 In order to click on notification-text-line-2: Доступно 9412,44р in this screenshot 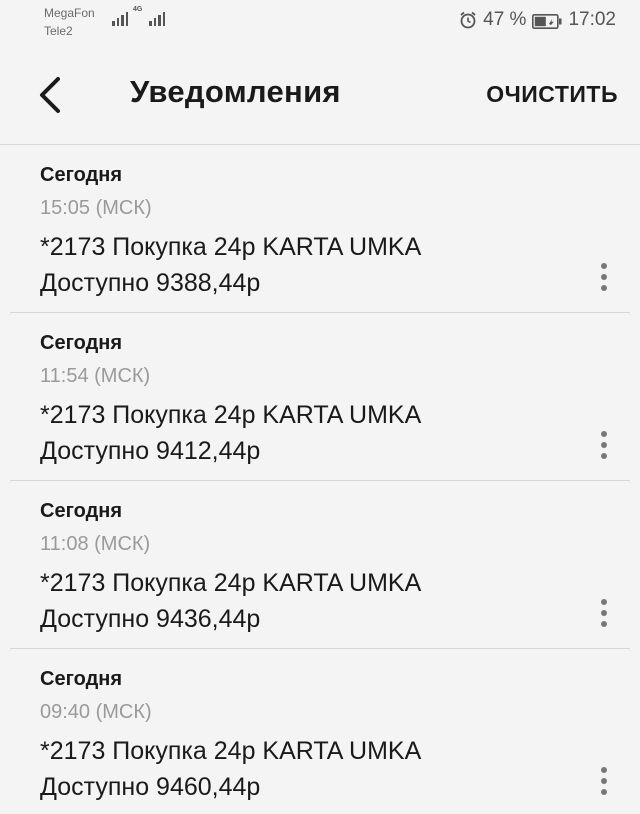, I will do `click(150, 451)`.